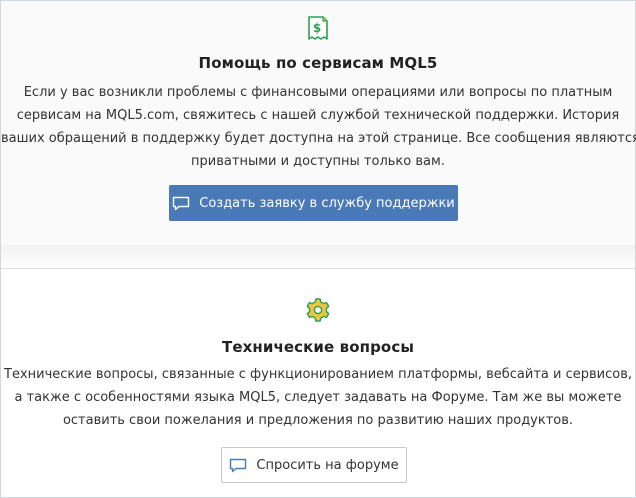 This screenshot has width=636, height=498. What do you see at coordinates (327, 203) in the screenshot?
I see `create-ticket-label: Создать заявку в службу поддержки` at bounding box center [327, 203].